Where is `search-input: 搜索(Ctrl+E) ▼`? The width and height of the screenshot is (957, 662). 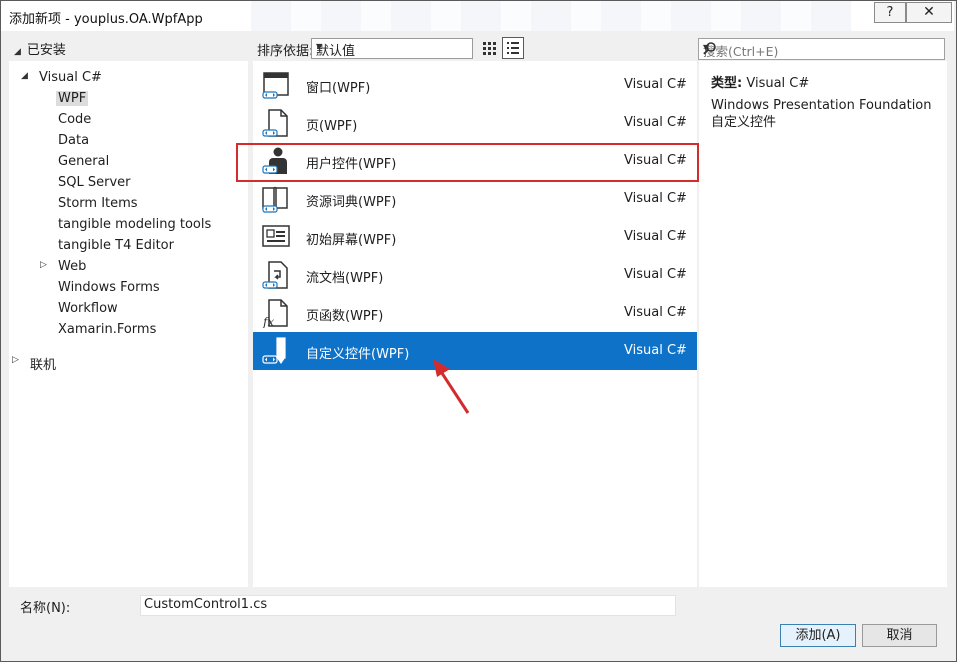 search-input: 搜索(Ctrl+E) ▼ is located at coordinates (821, 49).